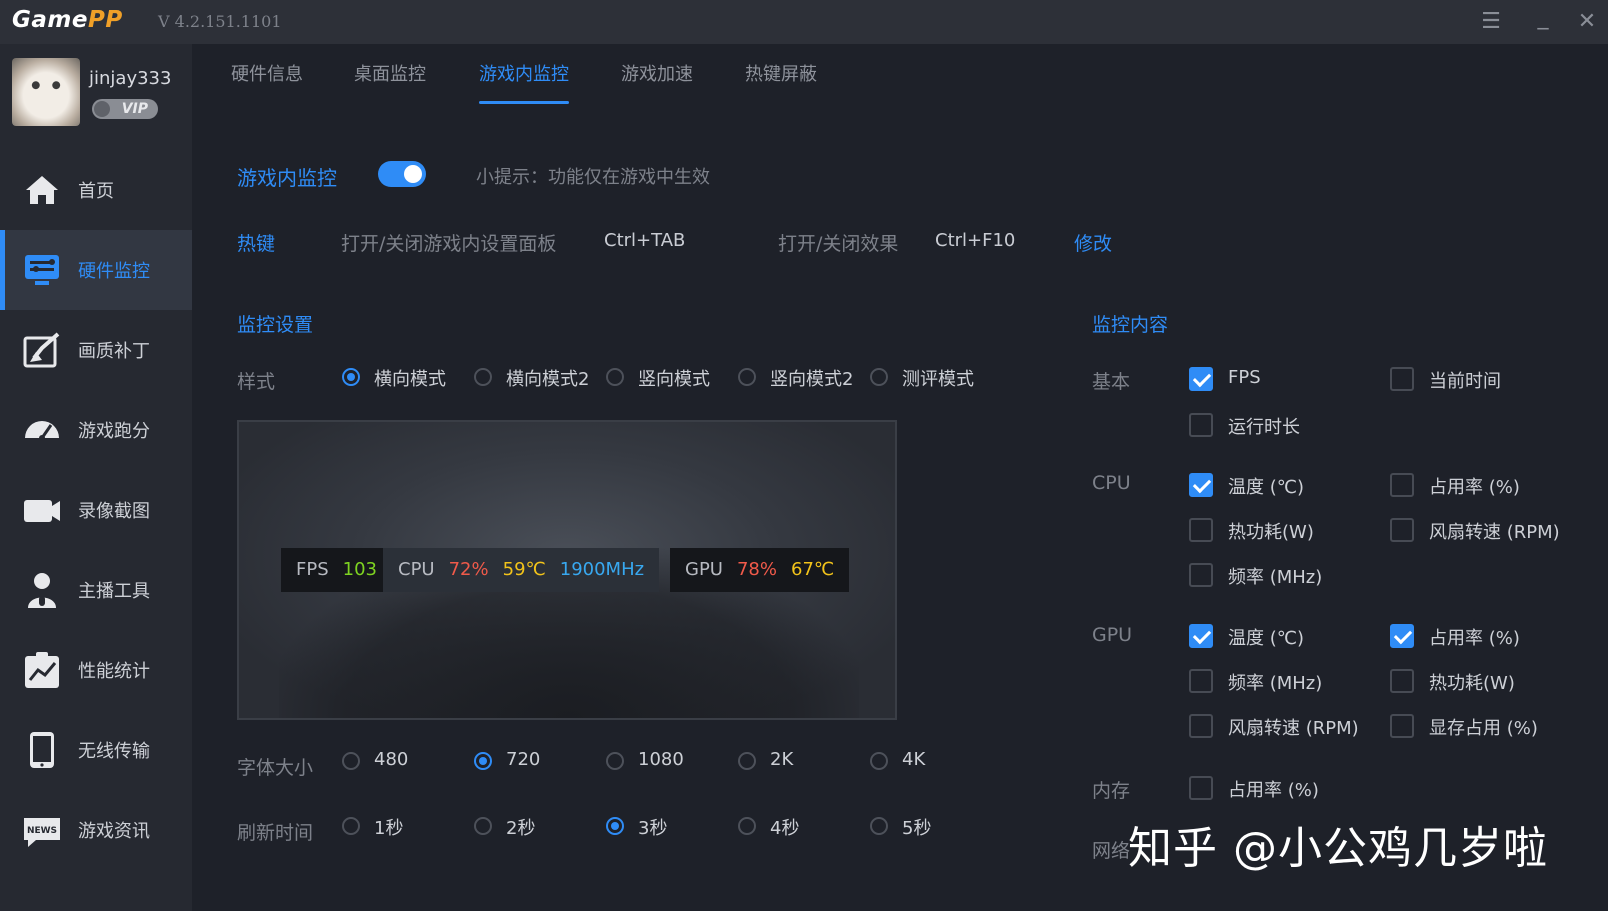  What do you see at coordinates (1543, 18) in the screenshot?
I see `minimize-button: _` at bounding box center [1543, 18].